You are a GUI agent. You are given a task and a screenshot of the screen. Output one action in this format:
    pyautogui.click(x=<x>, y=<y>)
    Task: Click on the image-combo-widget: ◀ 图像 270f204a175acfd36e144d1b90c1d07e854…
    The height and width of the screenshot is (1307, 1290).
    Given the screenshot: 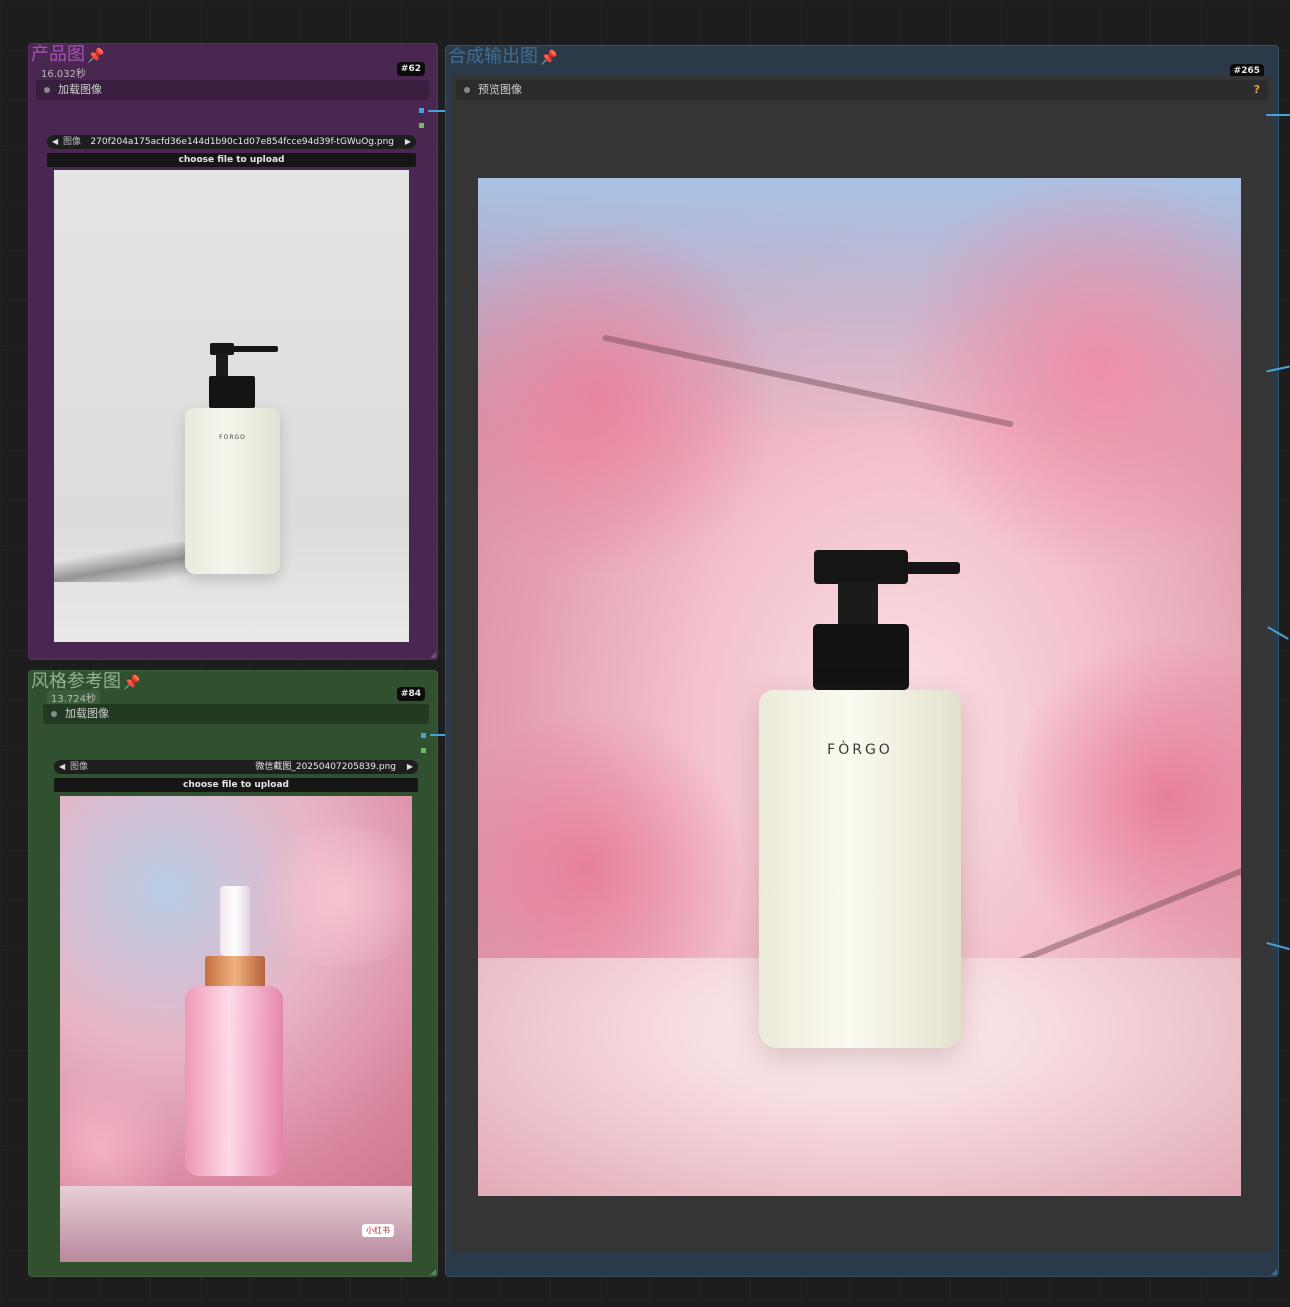 What is the action you would take?
    pyautogui.click(x=231, y=142)
    